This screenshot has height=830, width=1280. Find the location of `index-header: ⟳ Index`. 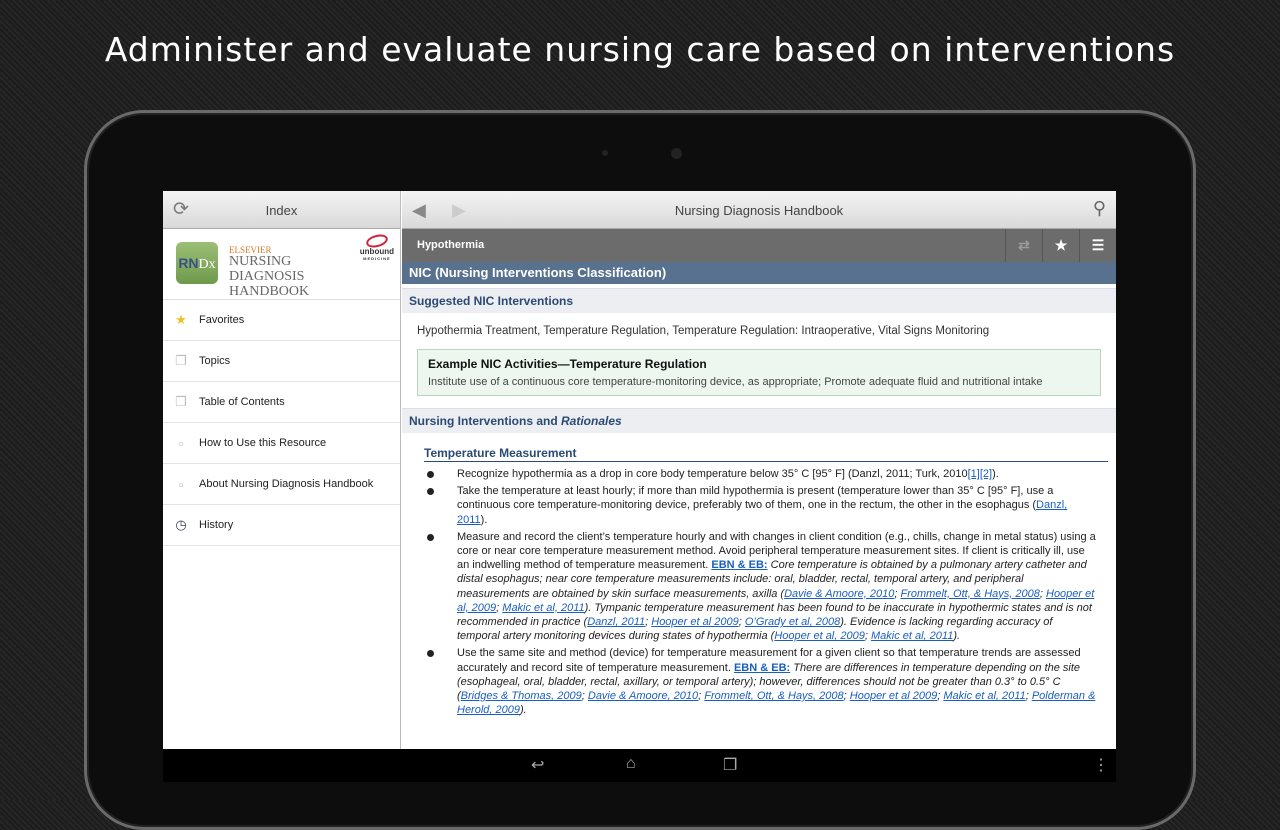

index-header: ⟳ Index is located at coordinates (281, 210).